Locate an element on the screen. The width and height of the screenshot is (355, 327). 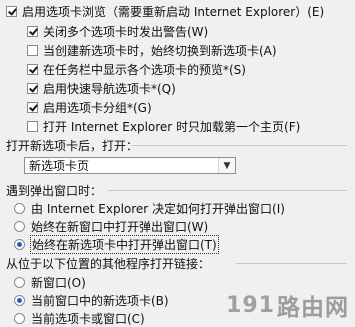
new-tab-page-select-value: 新选项卡页 is located at coordinates (59, 166).